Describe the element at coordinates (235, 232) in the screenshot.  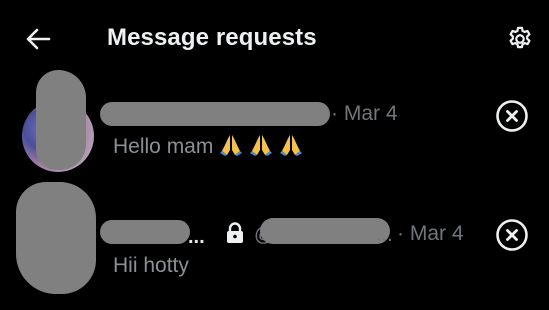
I see `lock-icon` at that location.